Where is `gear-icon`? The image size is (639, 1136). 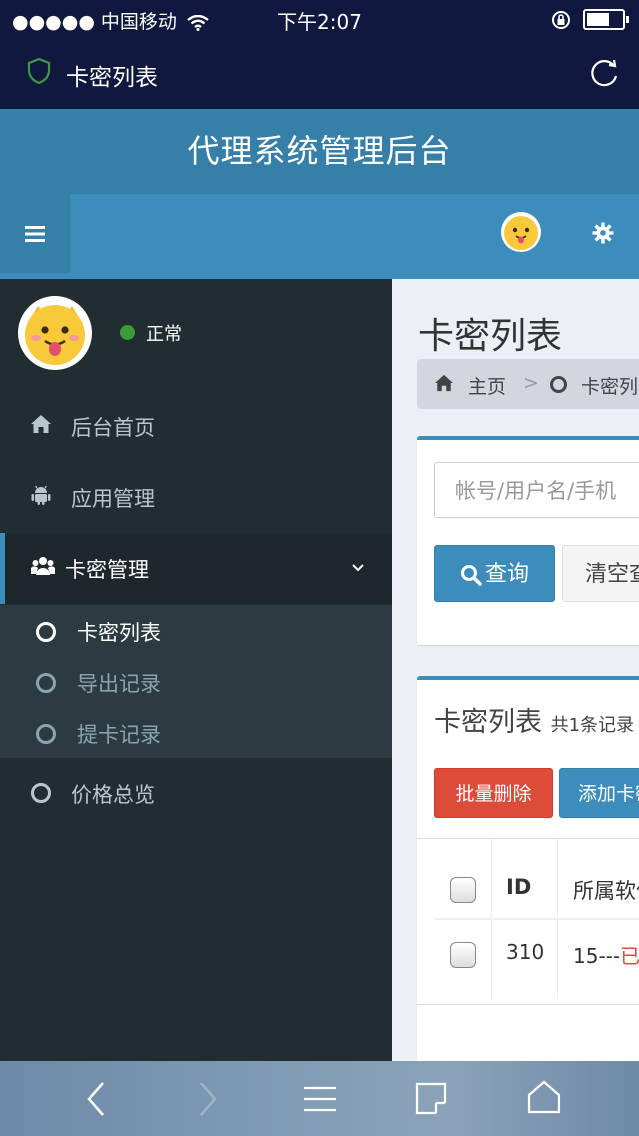
gear-icon is located at coordinates (603, 233).